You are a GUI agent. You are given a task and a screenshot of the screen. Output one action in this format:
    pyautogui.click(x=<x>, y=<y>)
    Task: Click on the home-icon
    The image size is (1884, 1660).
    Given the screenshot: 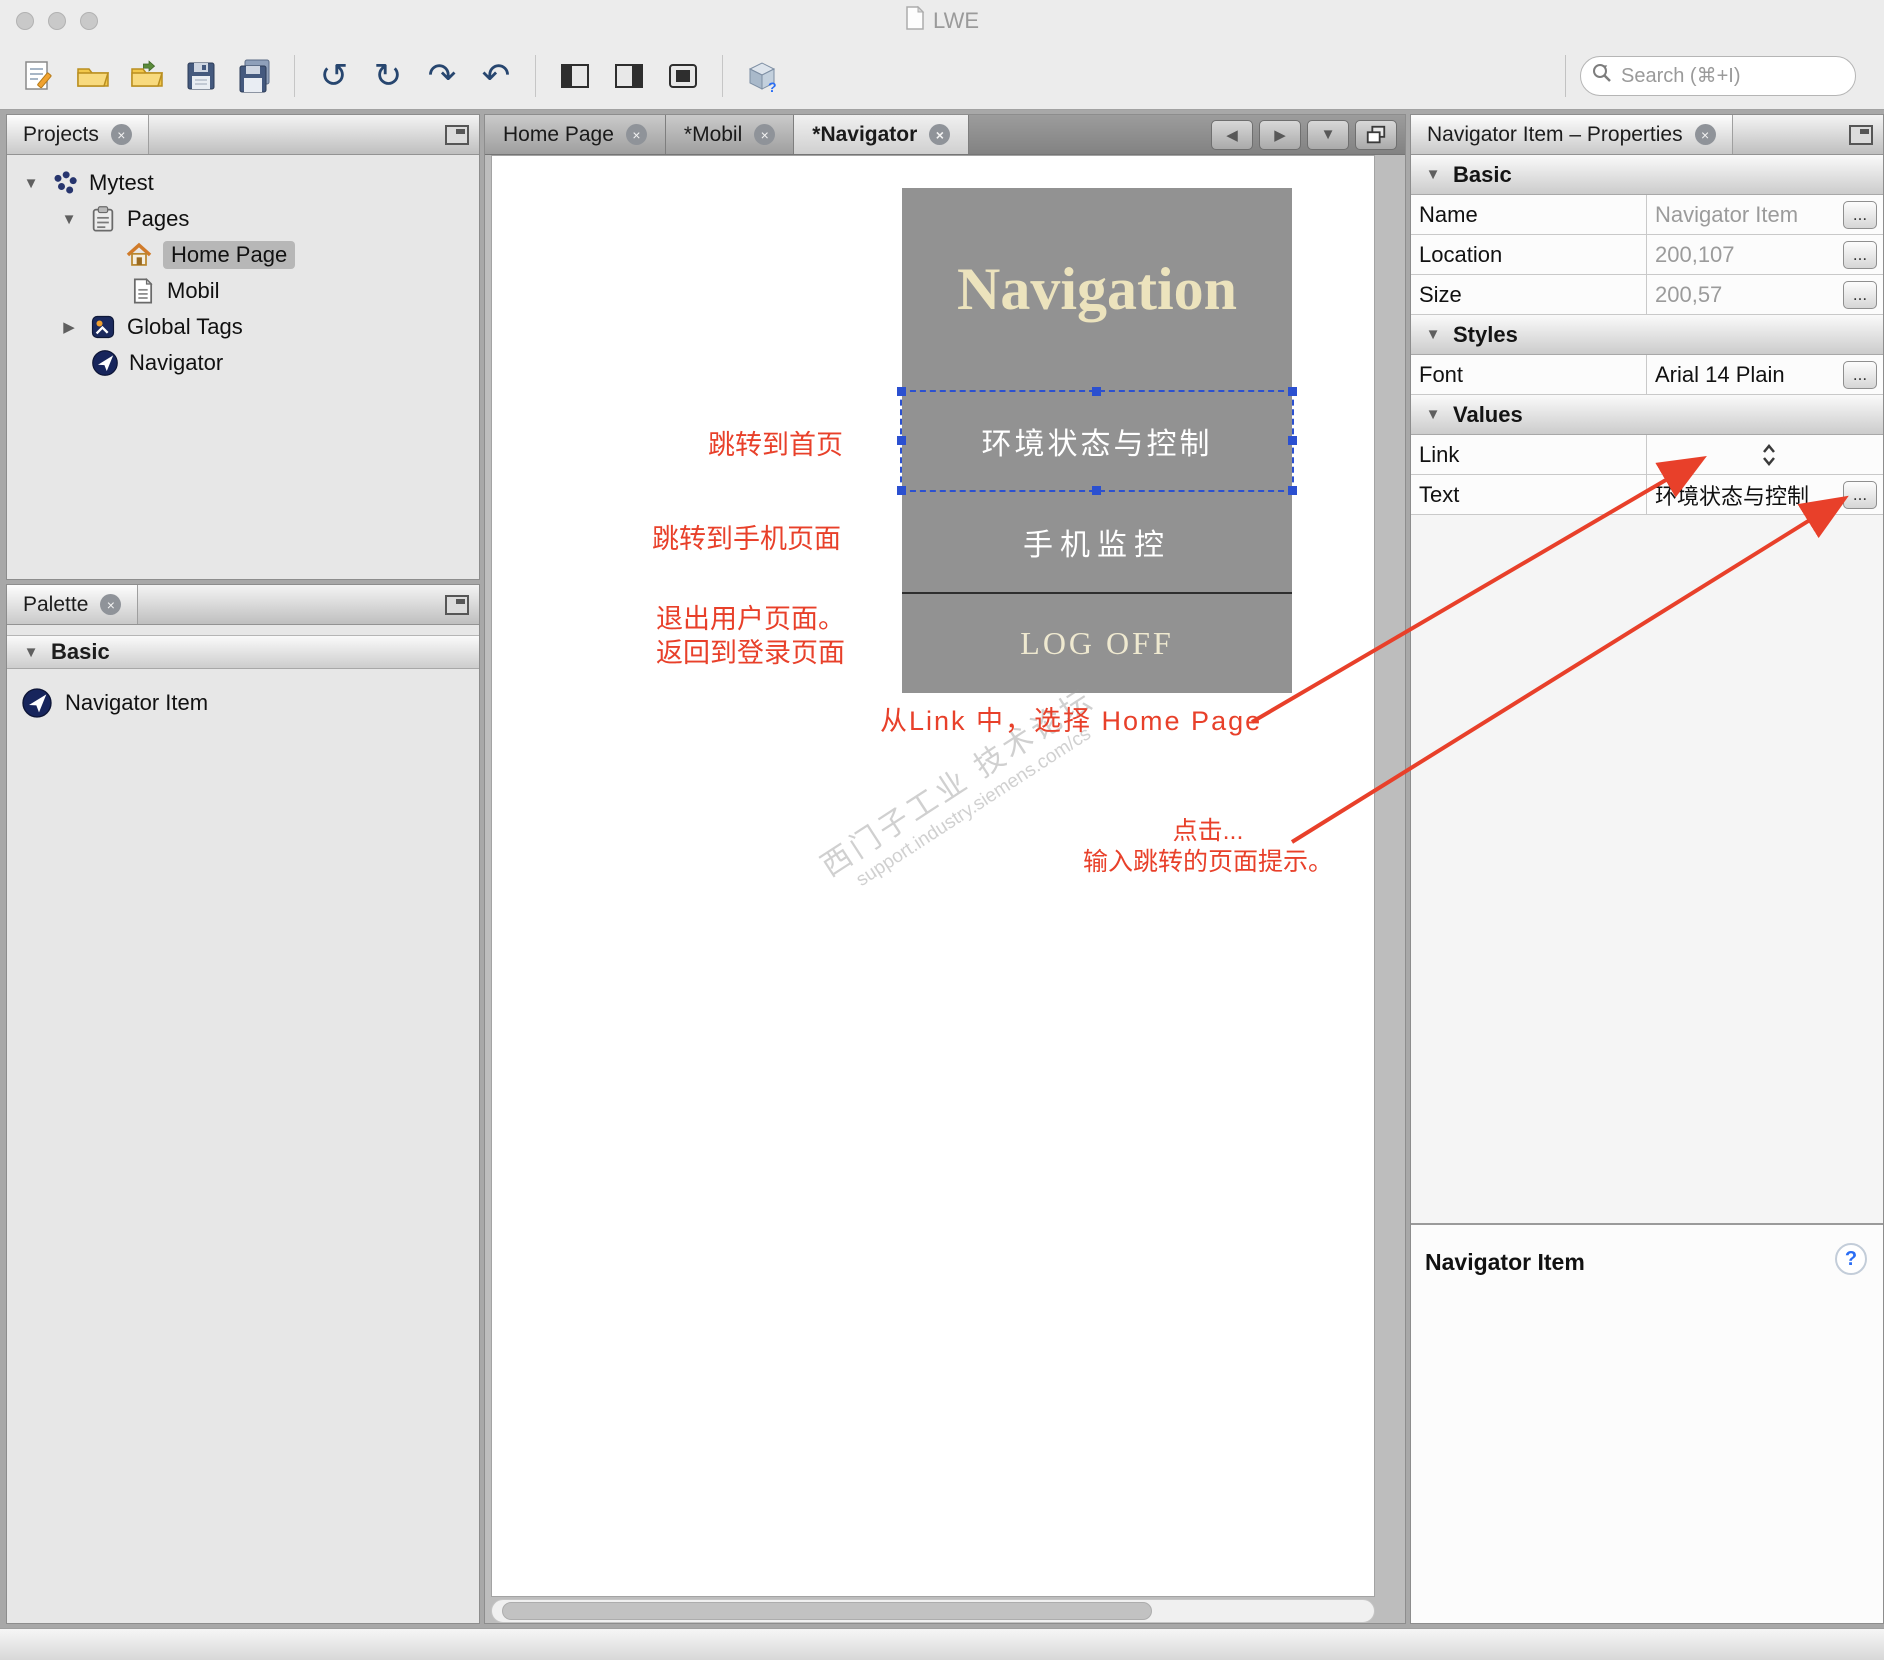 What is the action you would take?
    pyautogui.click(x=139, y=255)
    